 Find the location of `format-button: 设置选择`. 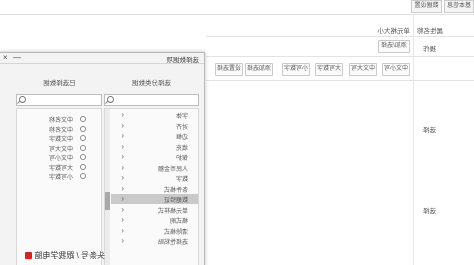

format-button: 设置选择 is located at coordinates (229, 69).